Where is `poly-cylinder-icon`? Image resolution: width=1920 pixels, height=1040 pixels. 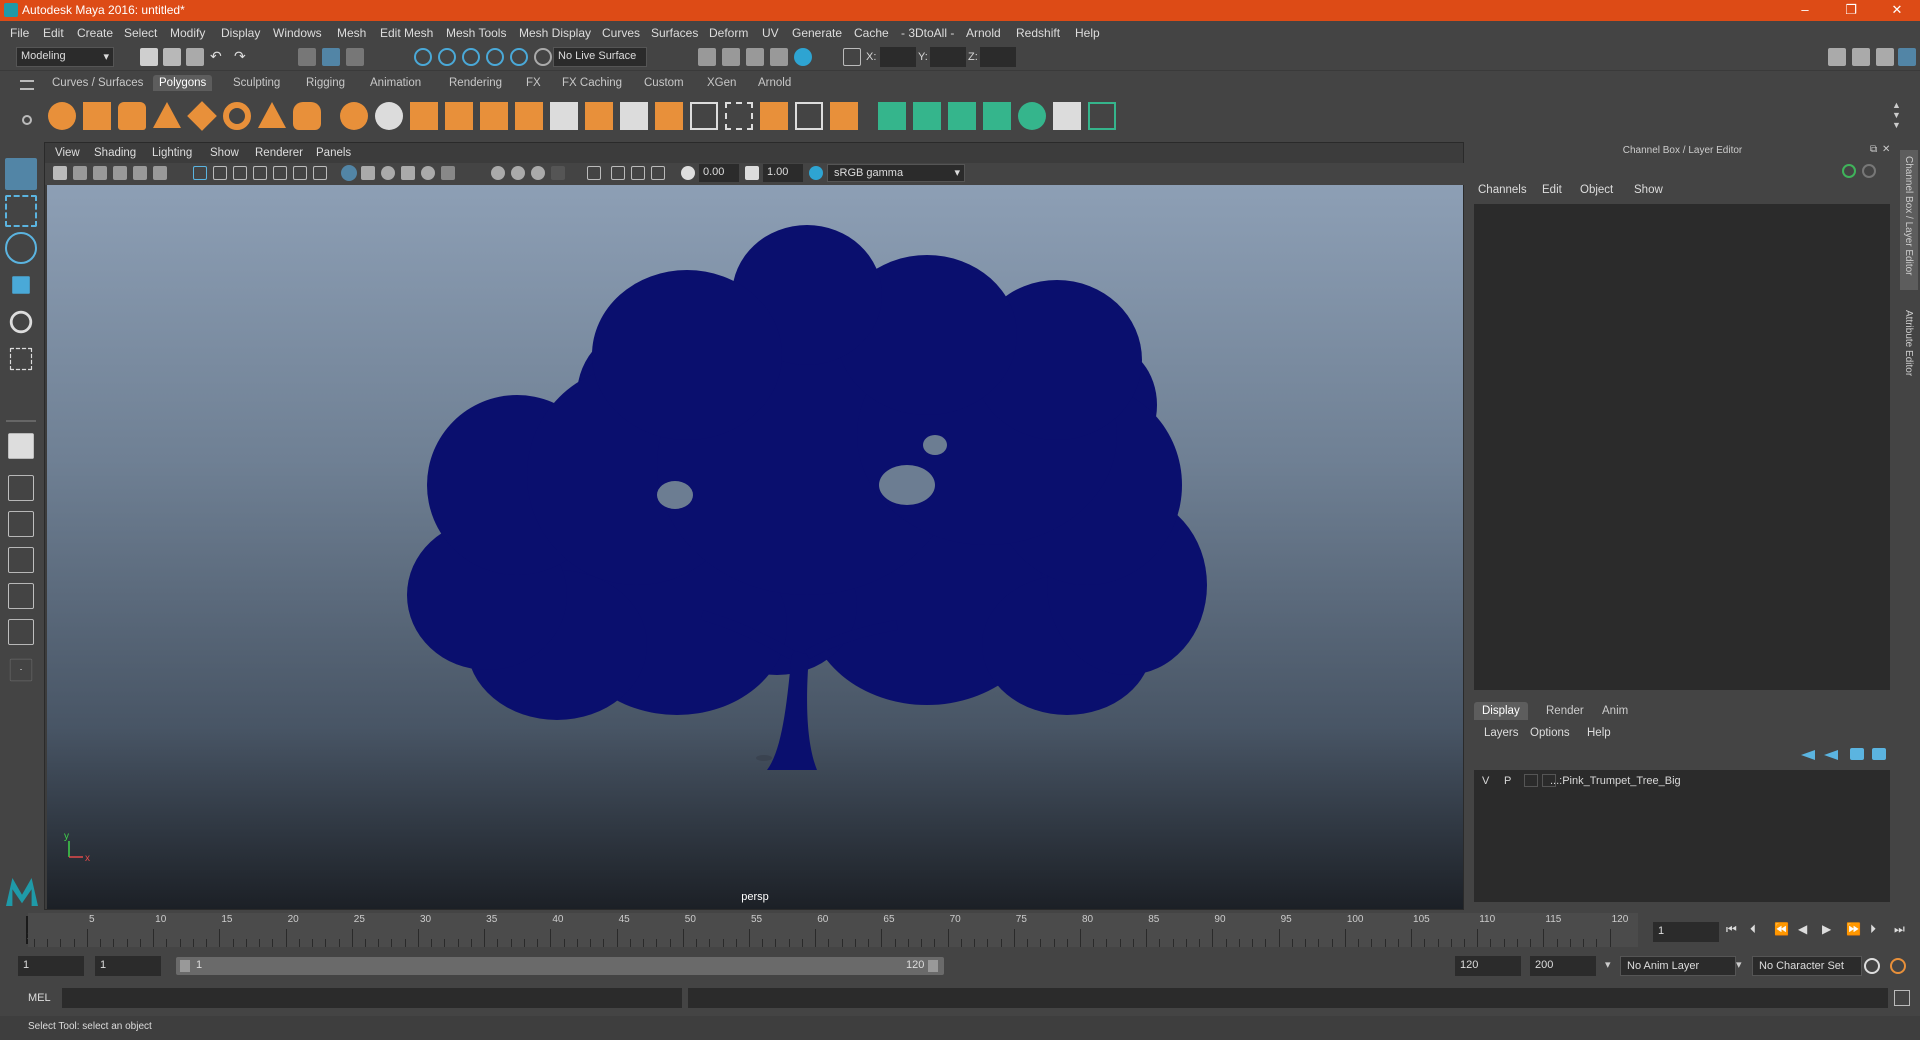
poly-cylinder-icon is located at coordinates (132, 116).